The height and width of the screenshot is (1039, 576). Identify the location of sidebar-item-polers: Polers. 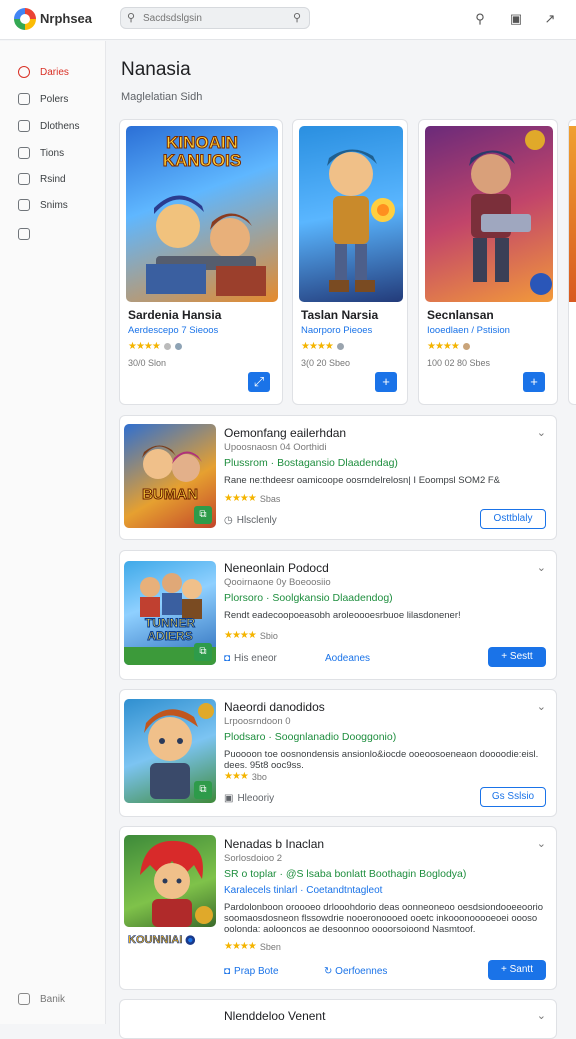
(43, 99).